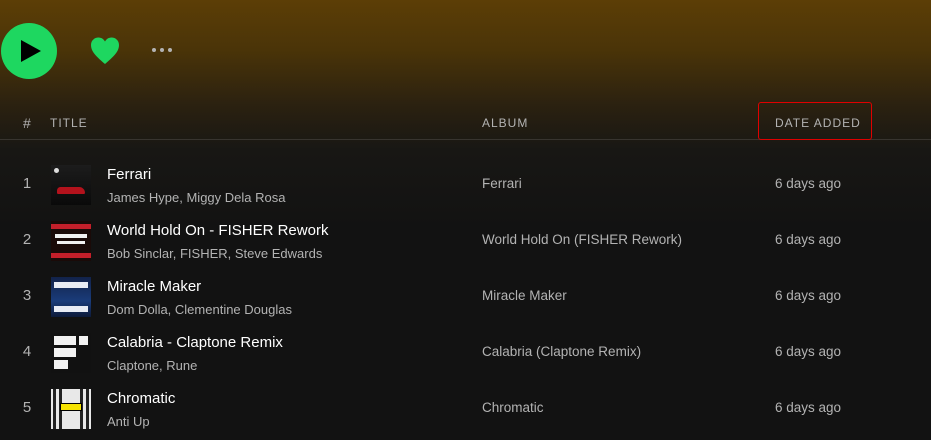 The height and width of the screenshot is (440, 931). Describe the element at coordinates (129, 174) in the screenshot. I see `track-name: Ferrari` at that location.